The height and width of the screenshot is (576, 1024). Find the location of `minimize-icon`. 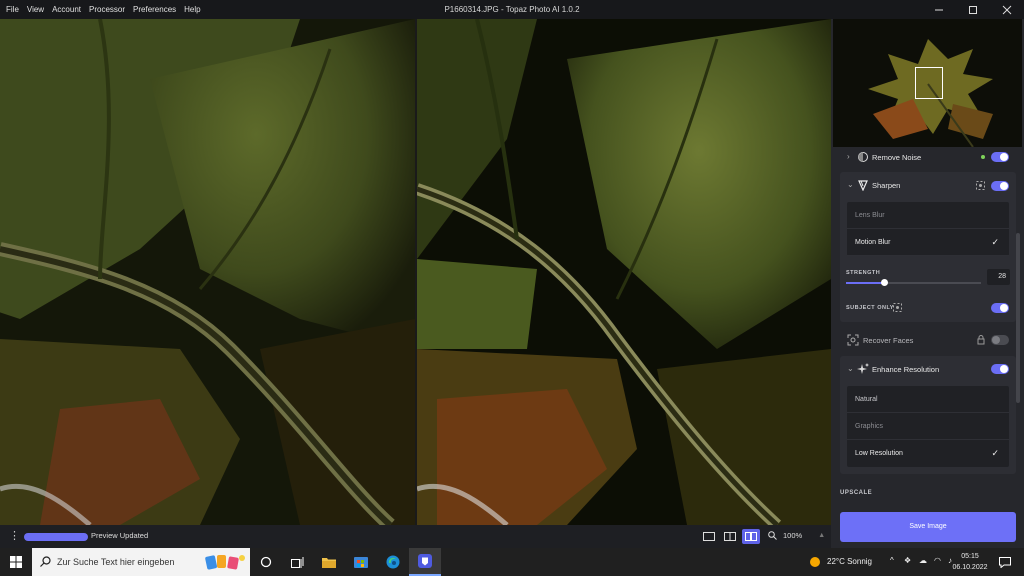

minimize-icon is located at coordinates (939, 9).